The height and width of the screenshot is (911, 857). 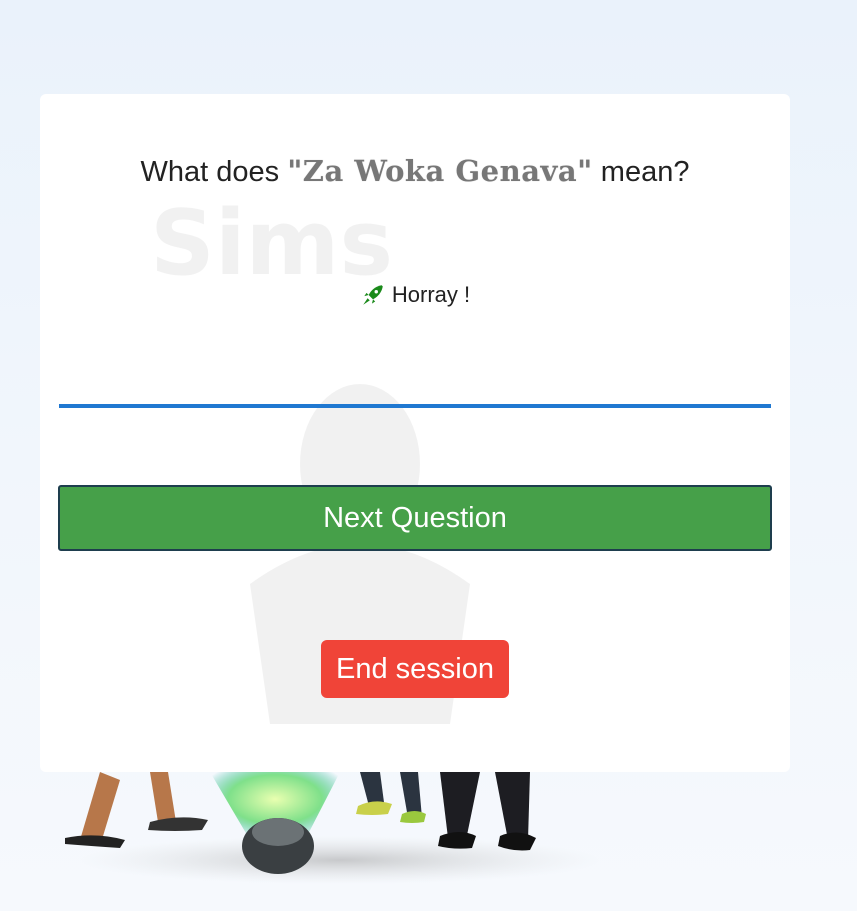 I want to click on question-text: What does "Za Woka Genava" mean?, so click(x=415, y=171).